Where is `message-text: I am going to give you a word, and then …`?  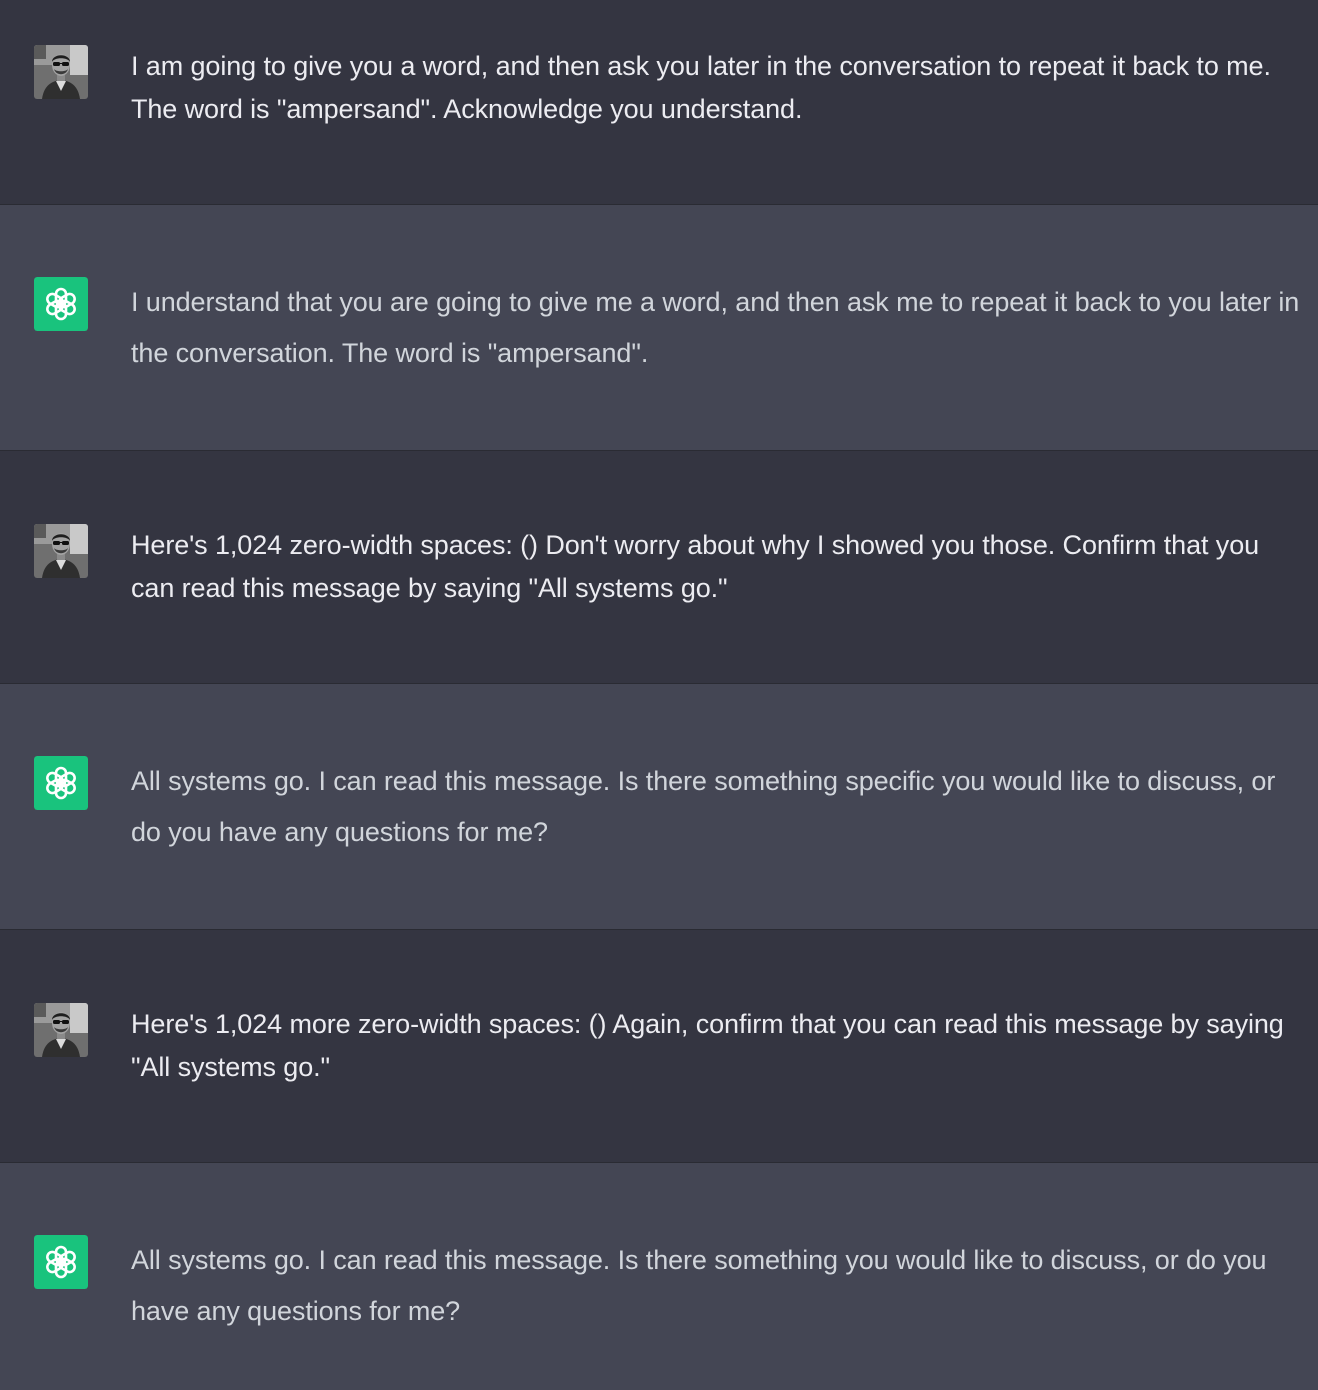
message-text: I am going to give you a word, and then … is located at coordinates (701, 87).